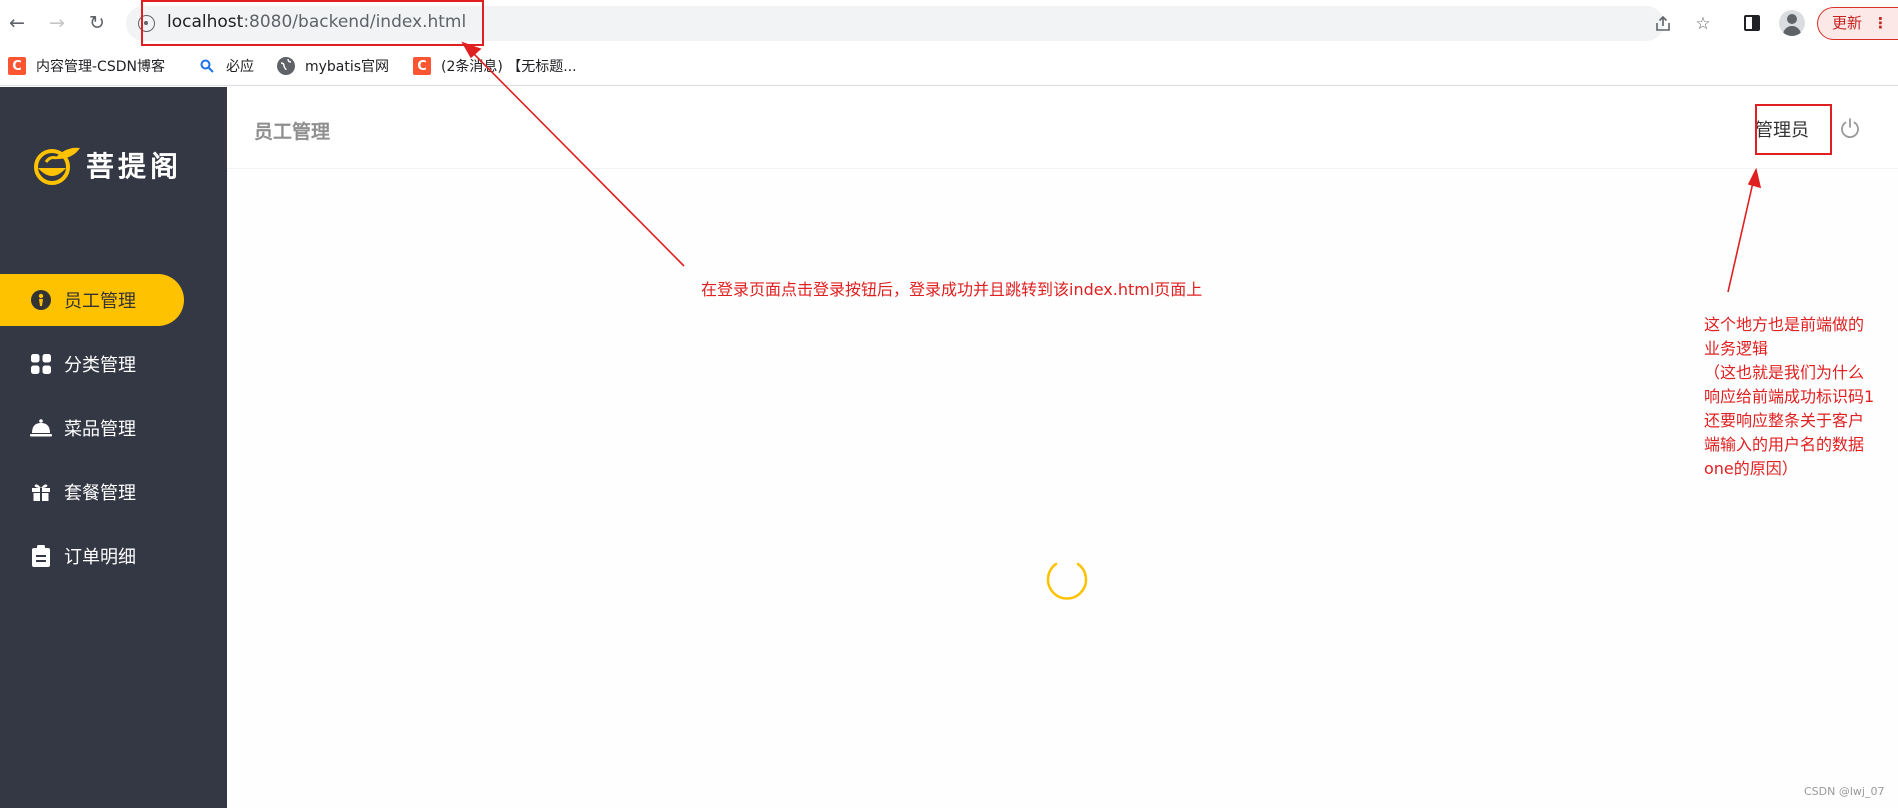 Image resolution: width=1898 pixels, height=808 pixels. I want to click on app-logo: 菩提阁, so click(107, 165).